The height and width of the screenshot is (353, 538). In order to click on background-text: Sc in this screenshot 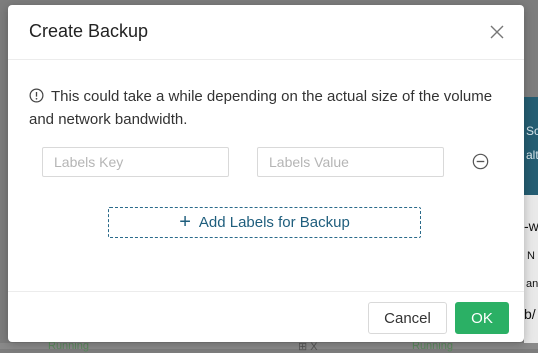, I will do `click(532, 131)`.